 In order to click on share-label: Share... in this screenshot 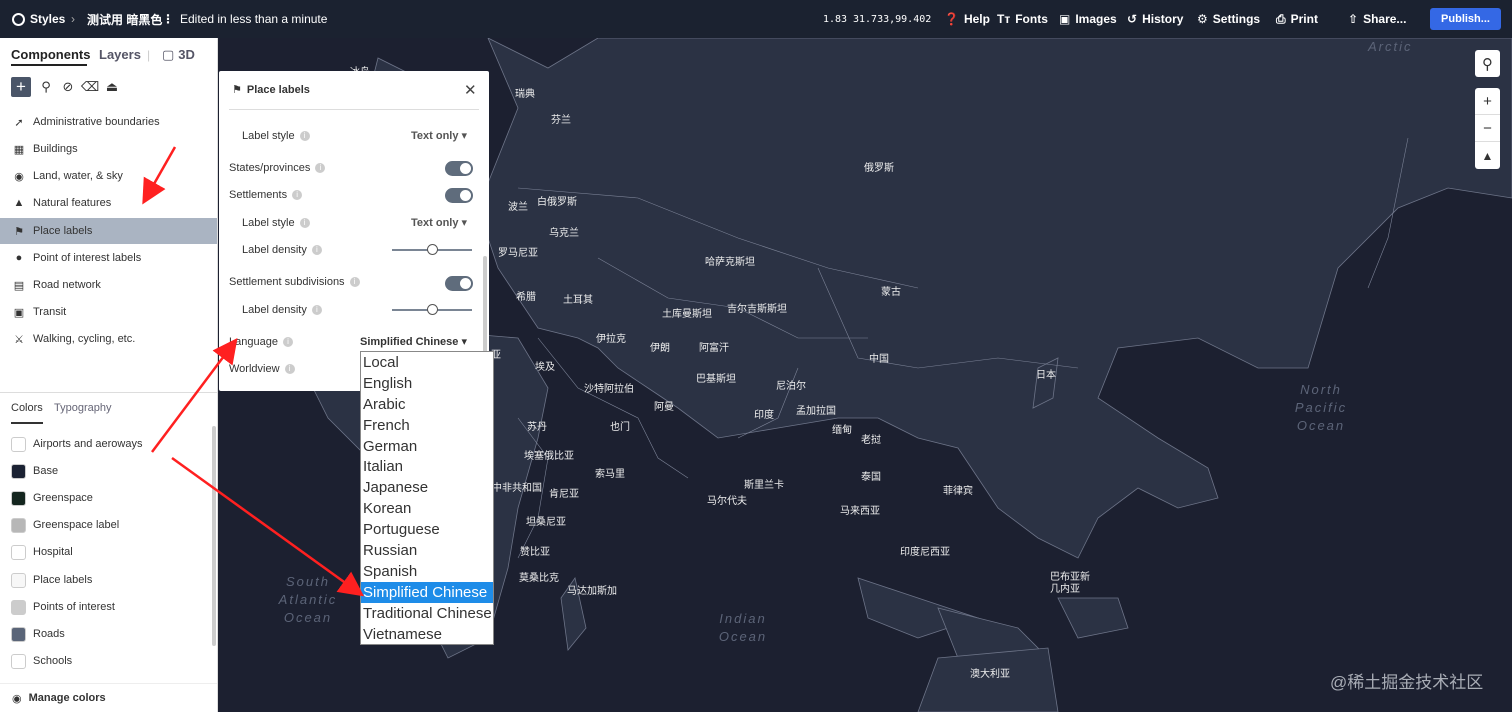, I will do `click(1385, 19)`.